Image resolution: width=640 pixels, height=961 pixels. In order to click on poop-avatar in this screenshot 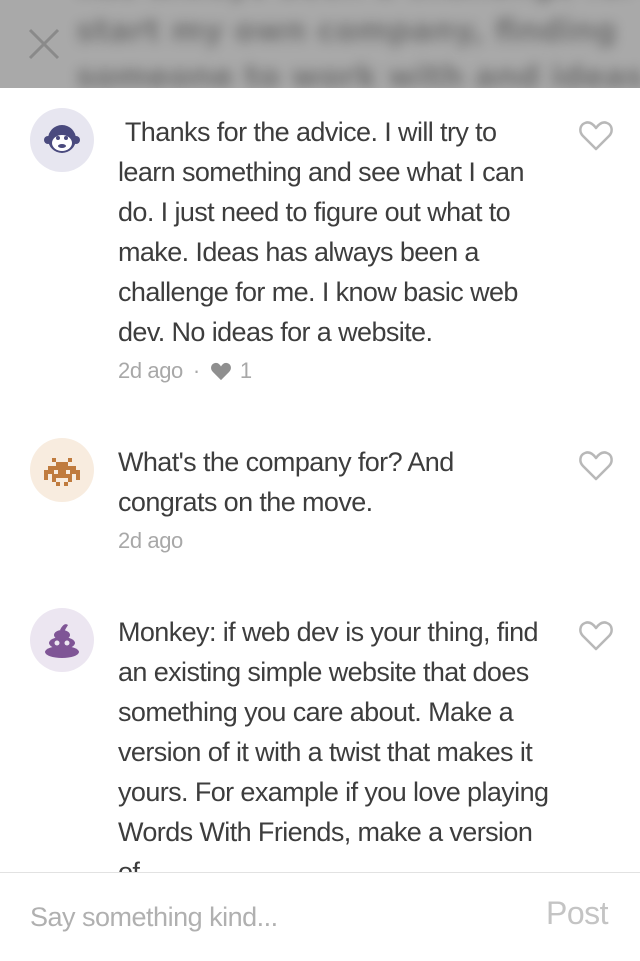, I will do `click(62, 640)`.